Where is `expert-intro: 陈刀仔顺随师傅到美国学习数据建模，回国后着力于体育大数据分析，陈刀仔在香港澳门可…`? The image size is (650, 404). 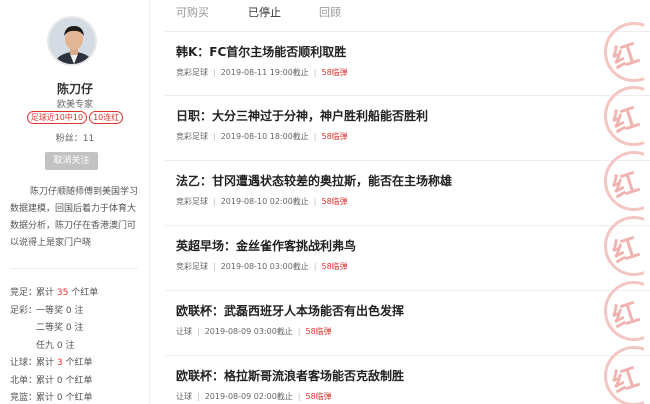 expert-intro: 陈刀仔顺随师傅到美国学习数据建模，回国后着力于体育大数据分析，陈刀仔在香港澳门可… is located at coordinates (74, 217).